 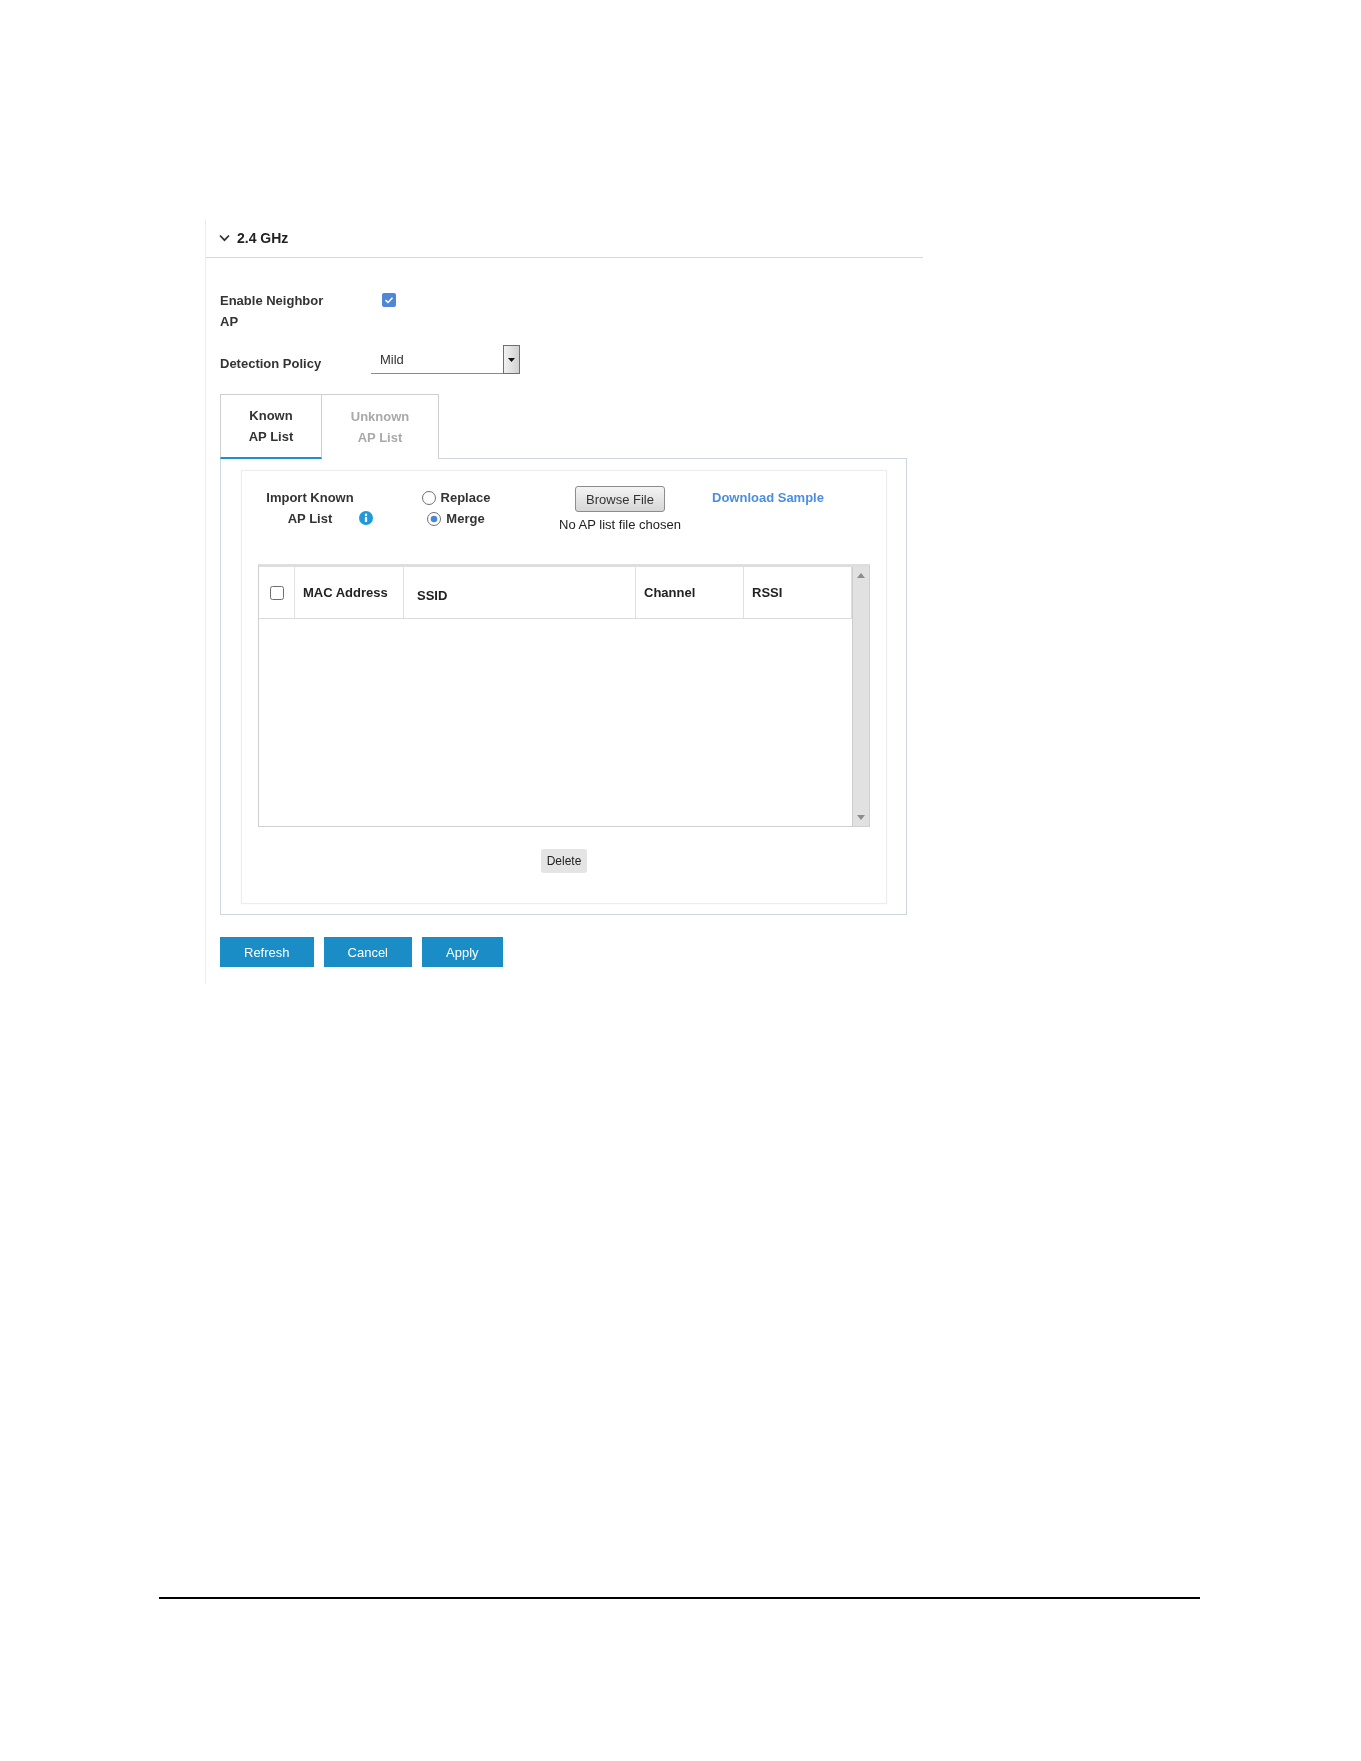 I want to click on policy-select: Mild, so click(x=445, y=359).